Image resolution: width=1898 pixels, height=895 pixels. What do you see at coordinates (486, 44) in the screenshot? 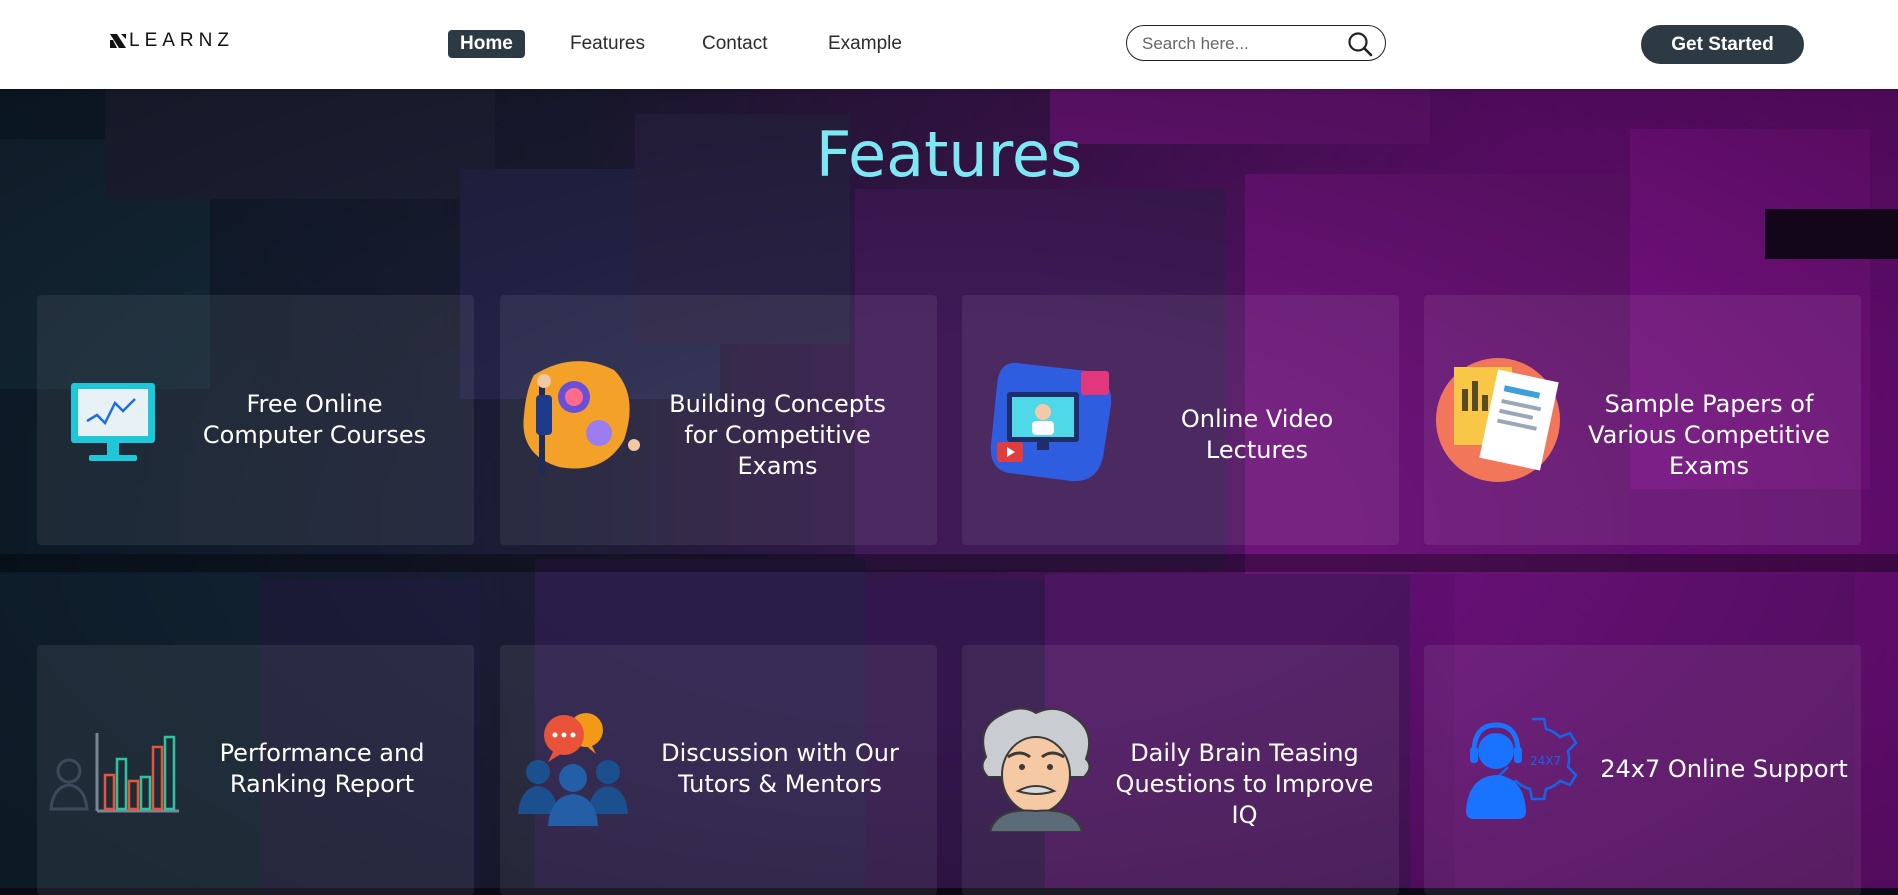
I see `nav-home: Home` at bounding box center [486, 44].